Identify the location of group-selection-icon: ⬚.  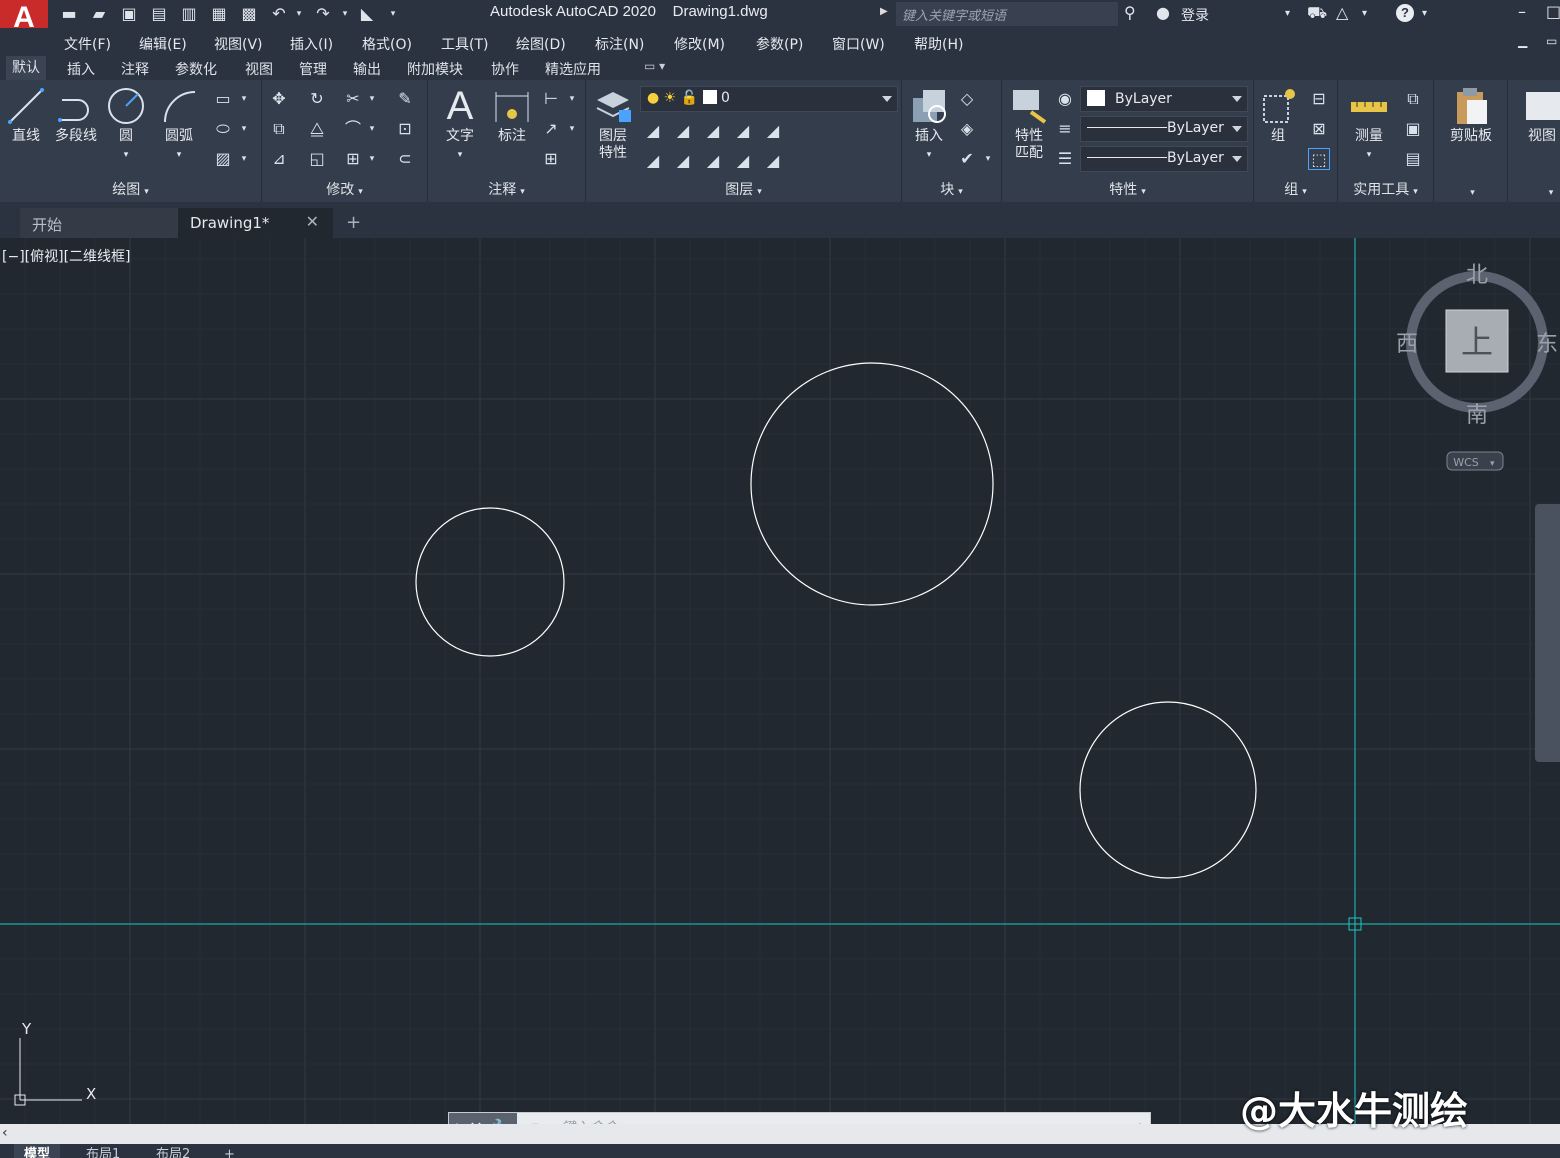
(1319, 159).